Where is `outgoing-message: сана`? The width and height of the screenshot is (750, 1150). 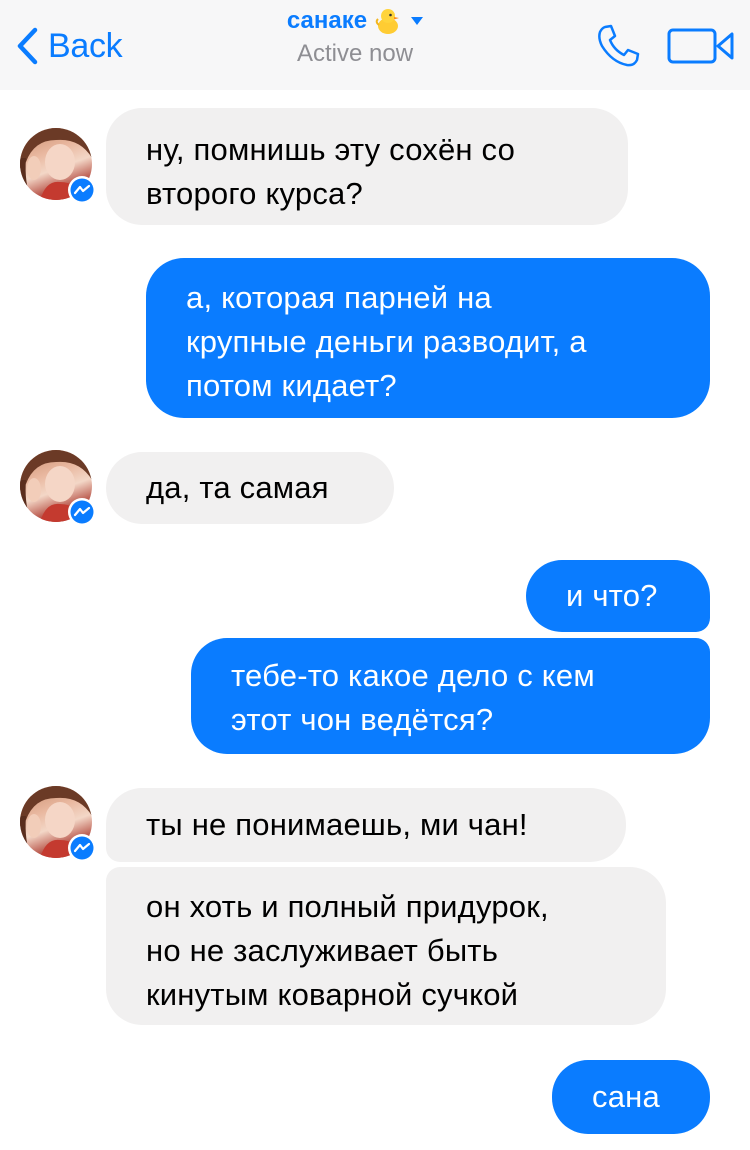
outgoing-message: сана is located at coordinates (631, 1097).